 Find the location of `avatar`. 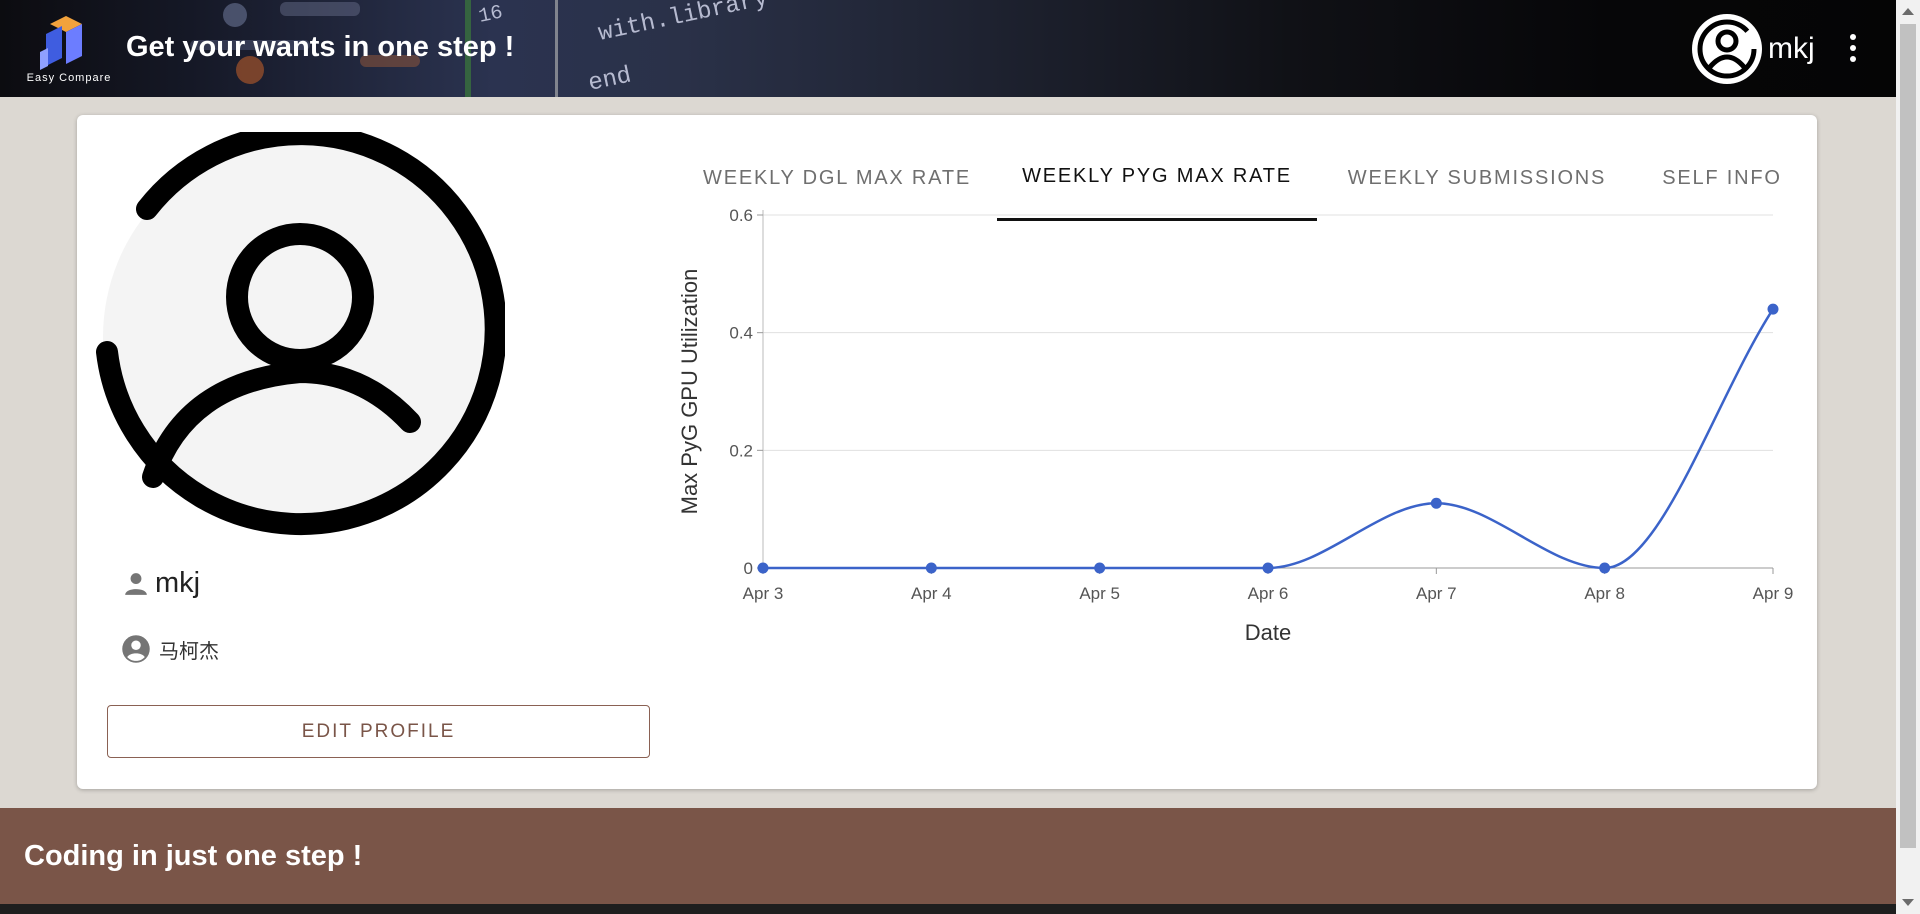

avatar is located at coordinates (1727, 49).